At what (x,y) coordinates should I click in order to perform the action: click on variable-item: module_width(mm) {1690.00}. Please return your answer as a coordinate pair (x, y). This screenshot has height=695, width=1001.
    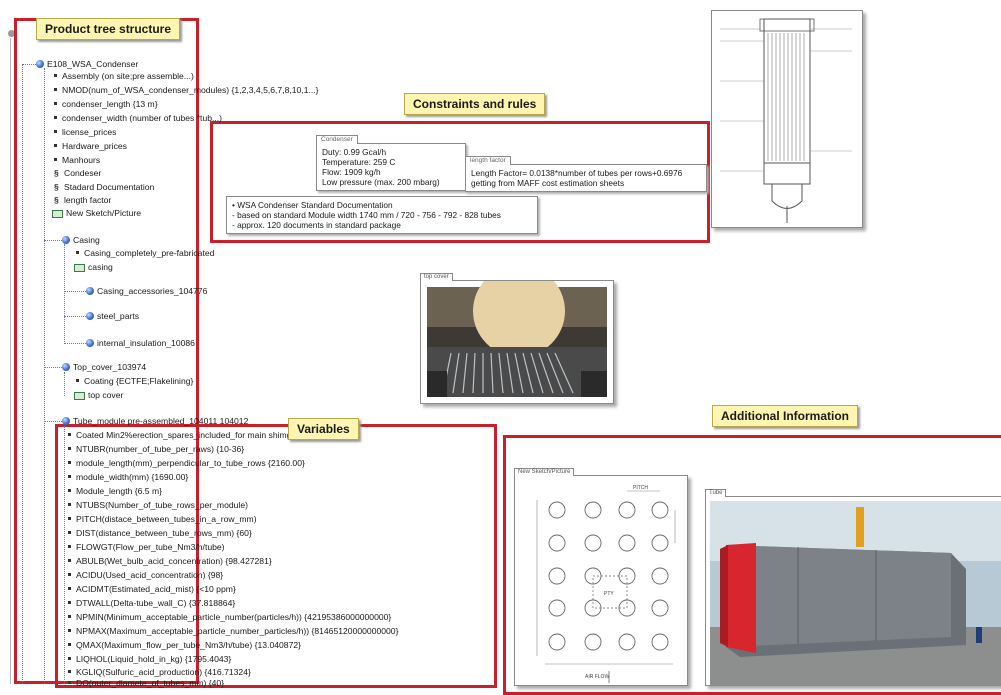
    Looking at the image, I should click on (128, 477).